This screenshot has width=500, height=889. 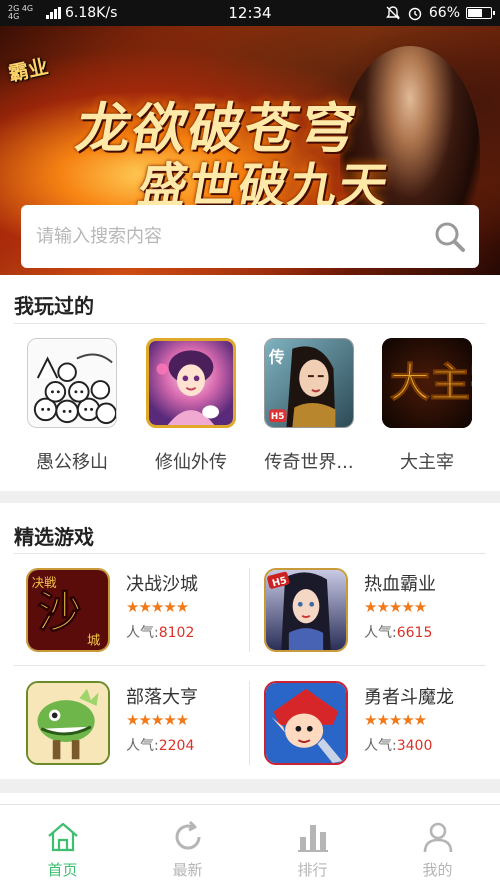 I want to click on featured-item-name: 决战沙城, so click(x=162, y=584).